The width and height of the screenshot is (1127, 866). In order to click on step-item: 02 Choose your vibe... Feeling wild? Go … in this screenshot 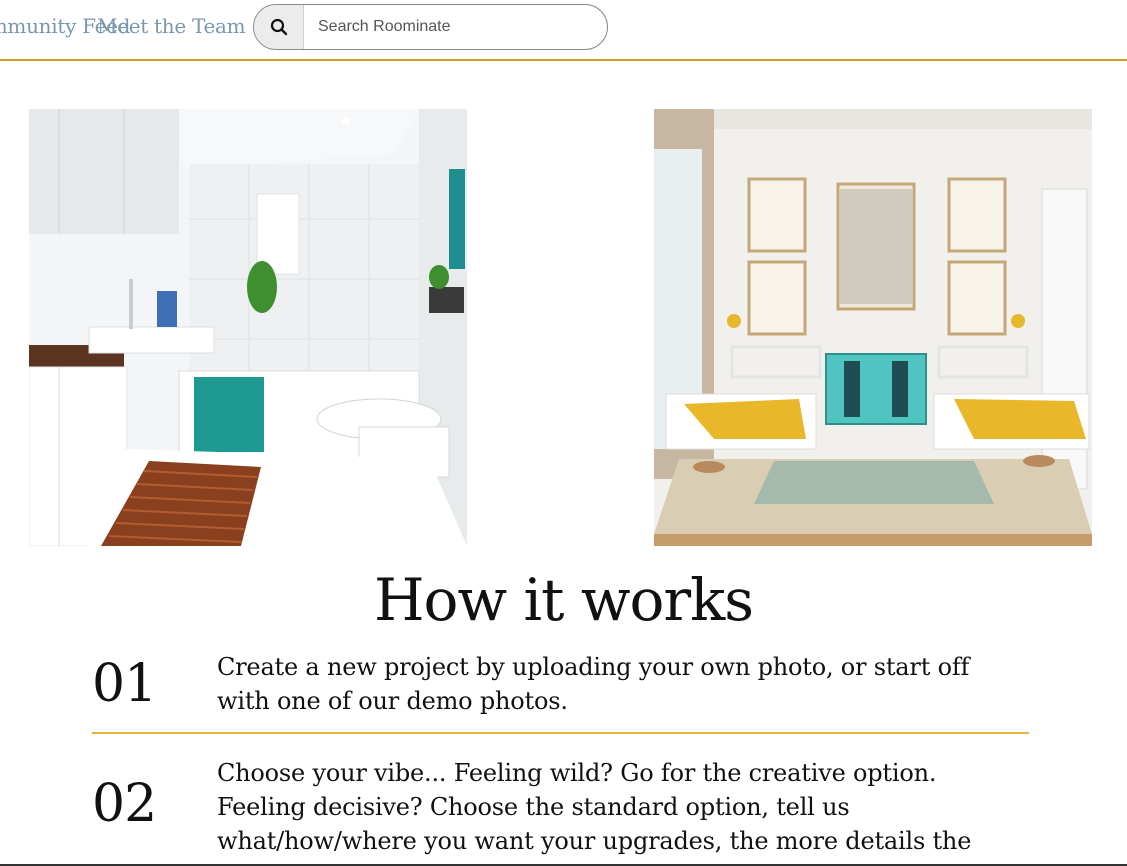, I will do `click(560, 811)`.